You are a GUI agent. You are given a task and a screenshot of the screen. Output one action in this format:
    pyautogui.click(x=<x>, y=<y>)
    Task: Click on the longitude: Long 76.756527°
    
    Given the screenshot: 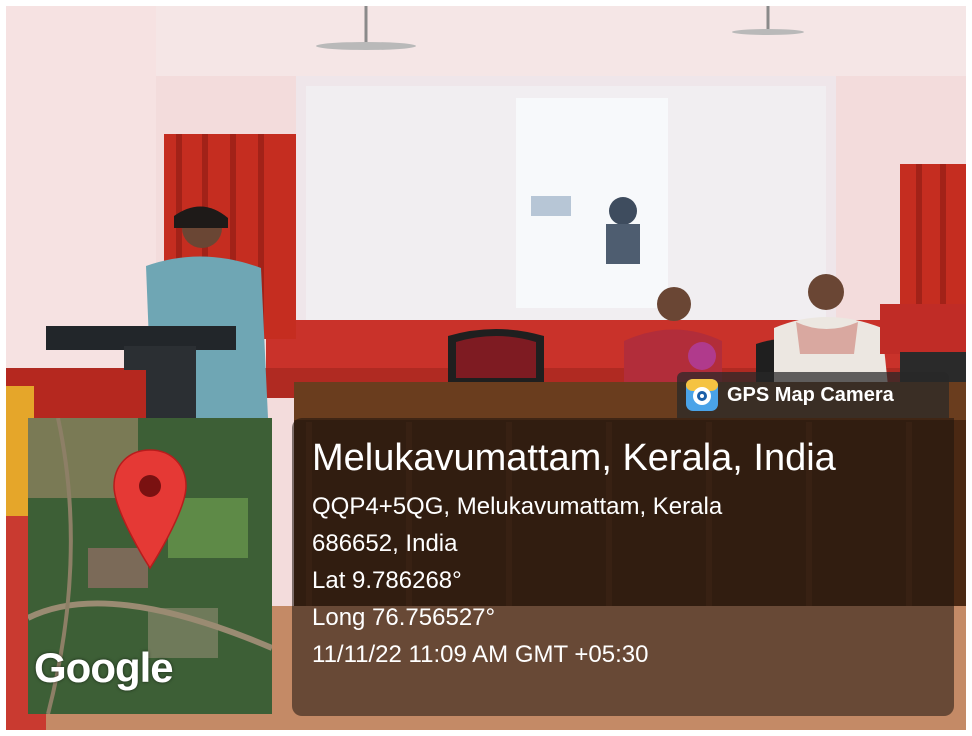 What is the action you would take?
    pyautogui.click(x=404, y=617)
    